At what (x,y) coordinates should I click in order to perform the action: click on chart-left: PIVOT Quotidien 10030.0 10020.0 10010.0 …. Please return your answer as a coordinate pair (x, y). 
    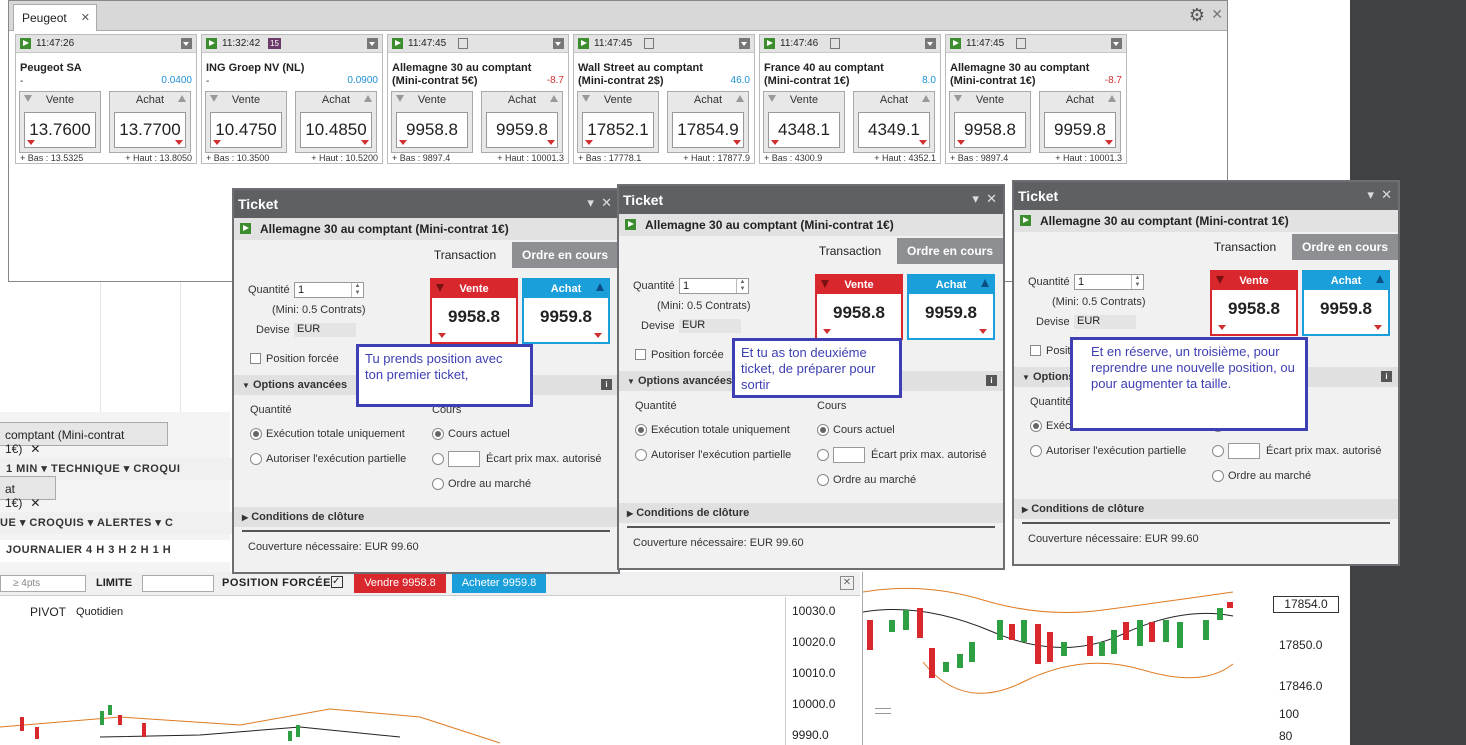
    Looking at the image, I should click on (429, 671).